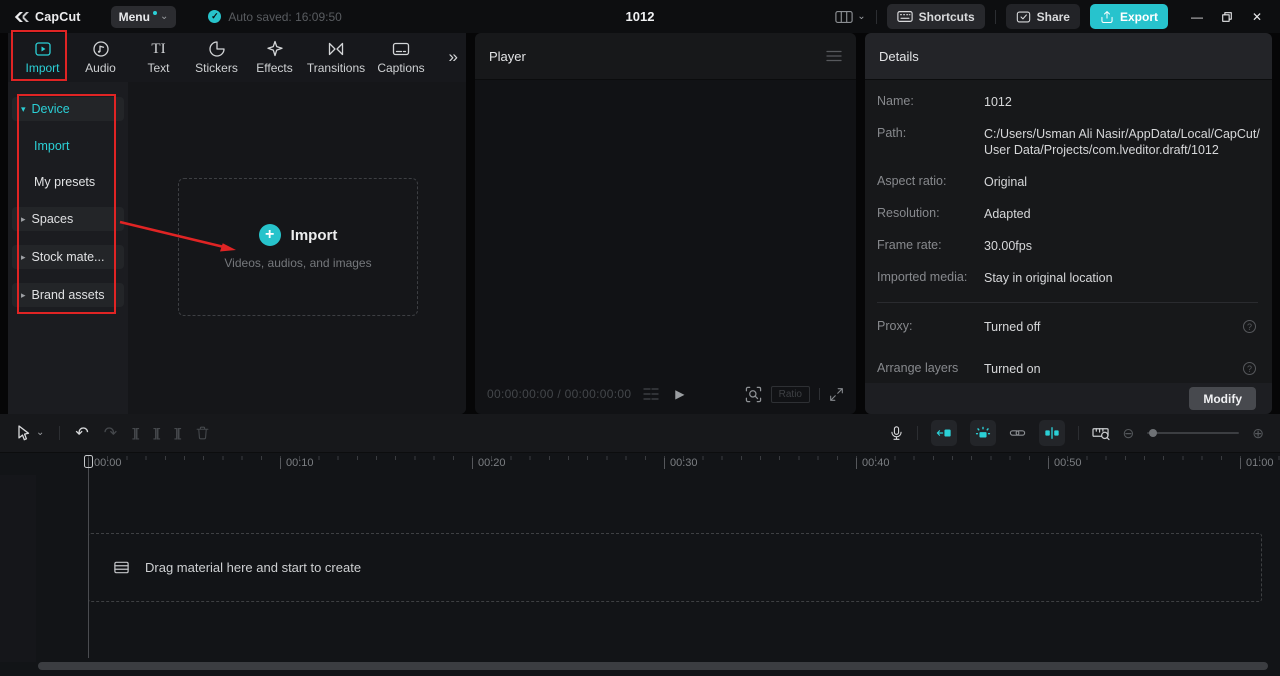  What do you see at coordinates (81, 433) in the screenshot?
I see `undo-button: ↶` at bounding box center [81, 433].